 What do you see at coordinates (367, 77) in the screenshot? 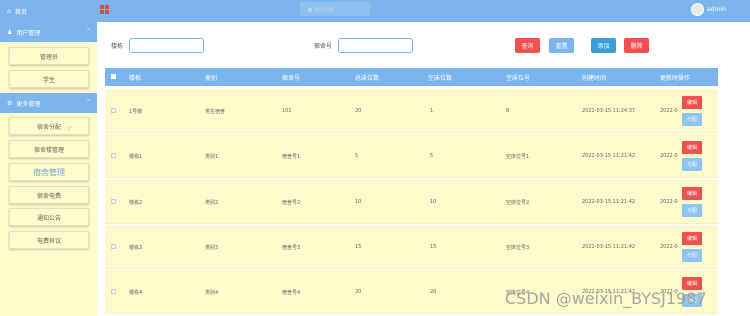
I see `col-total-beds: 总床位数` at bounding box center [367, 77].